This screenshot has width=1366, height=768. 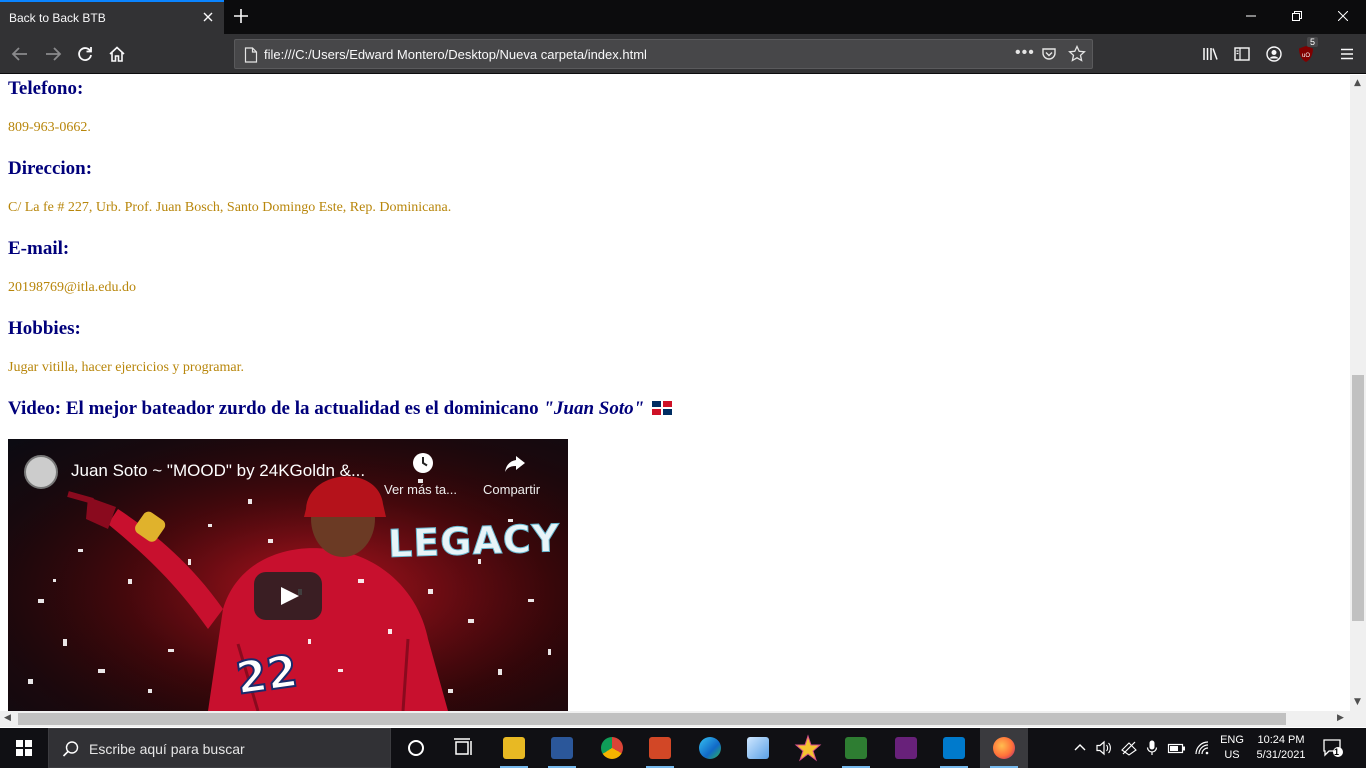 What do you see at coordinates (1232, 755) in the screenshot?
I see `keyboard-layout: US` at bounding box center [1232, 755].